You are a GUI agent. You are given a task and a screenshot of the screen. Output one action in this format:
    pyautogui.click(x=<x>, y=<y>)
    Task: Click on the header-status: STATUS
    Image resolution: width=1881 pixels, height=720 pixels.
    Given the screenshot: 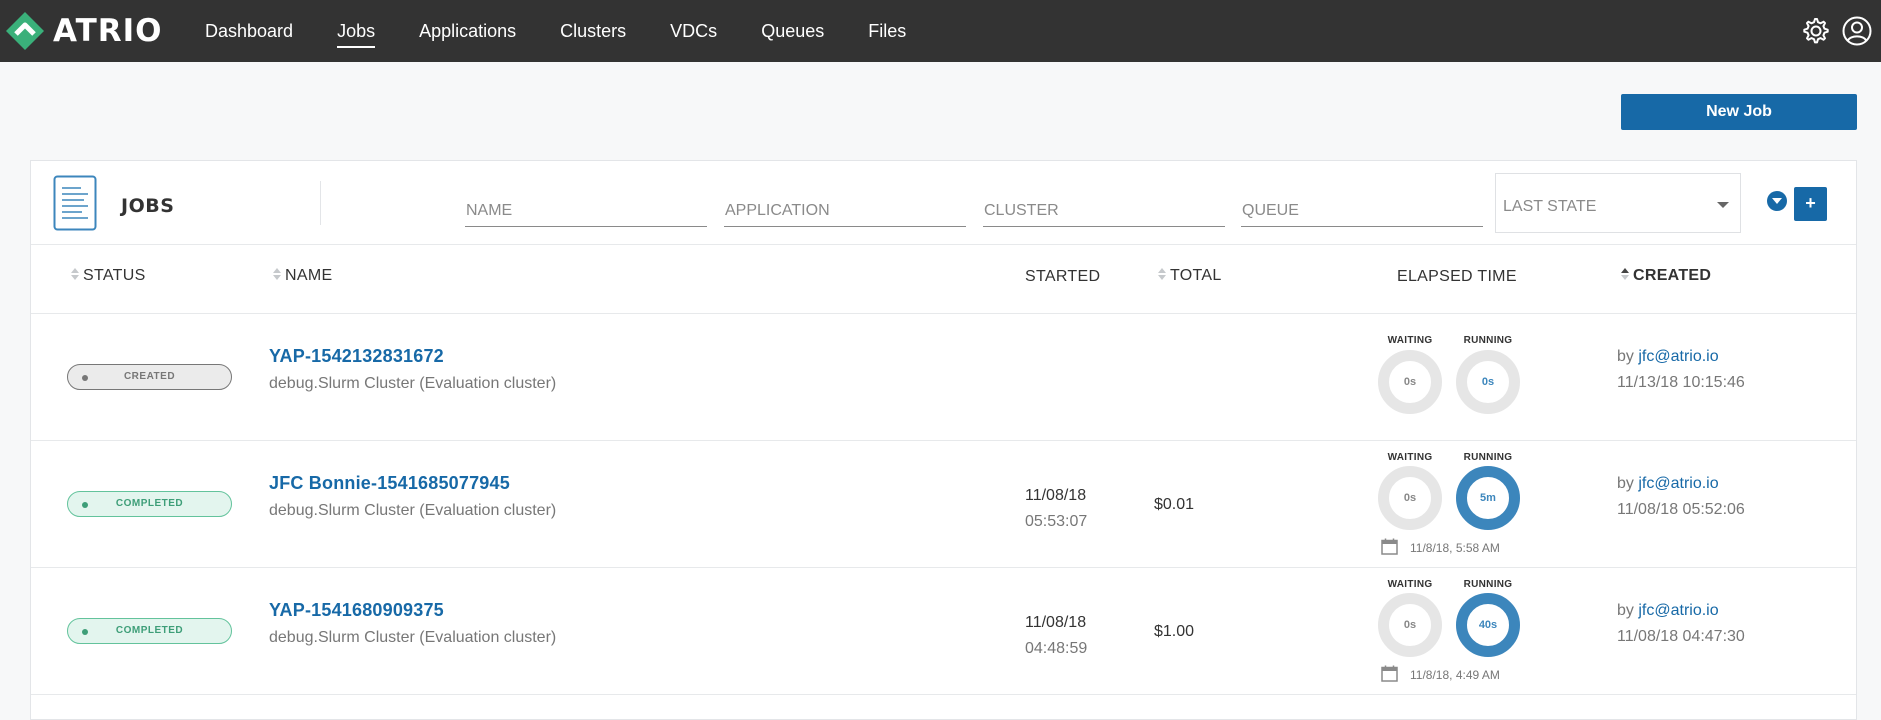 What is the action you would take?
    pyautogui.click(x=108, y=276)
    